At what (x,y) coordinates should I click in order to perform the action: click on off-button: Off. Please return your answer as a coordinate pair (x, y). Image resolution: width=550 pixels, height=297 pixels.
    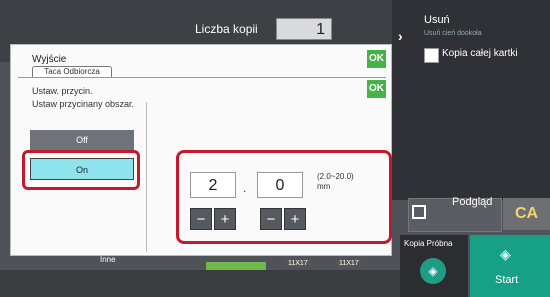
    Looking at the image, I should click on (82, 140).